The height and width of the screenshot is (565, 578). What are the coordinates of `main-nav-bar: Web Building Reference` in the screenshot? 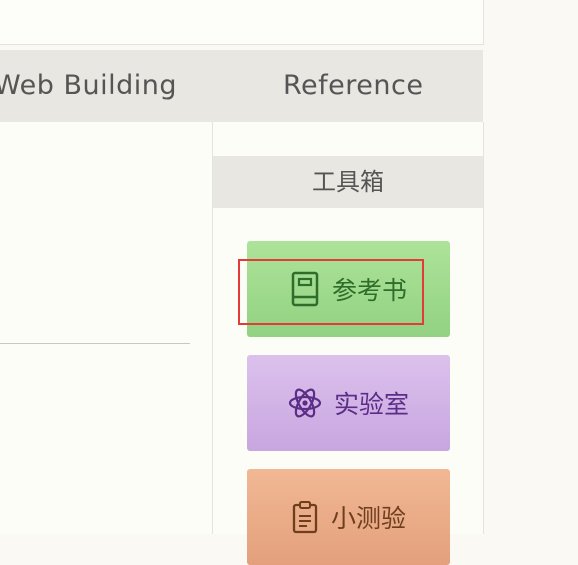 It's located at (241, 86).